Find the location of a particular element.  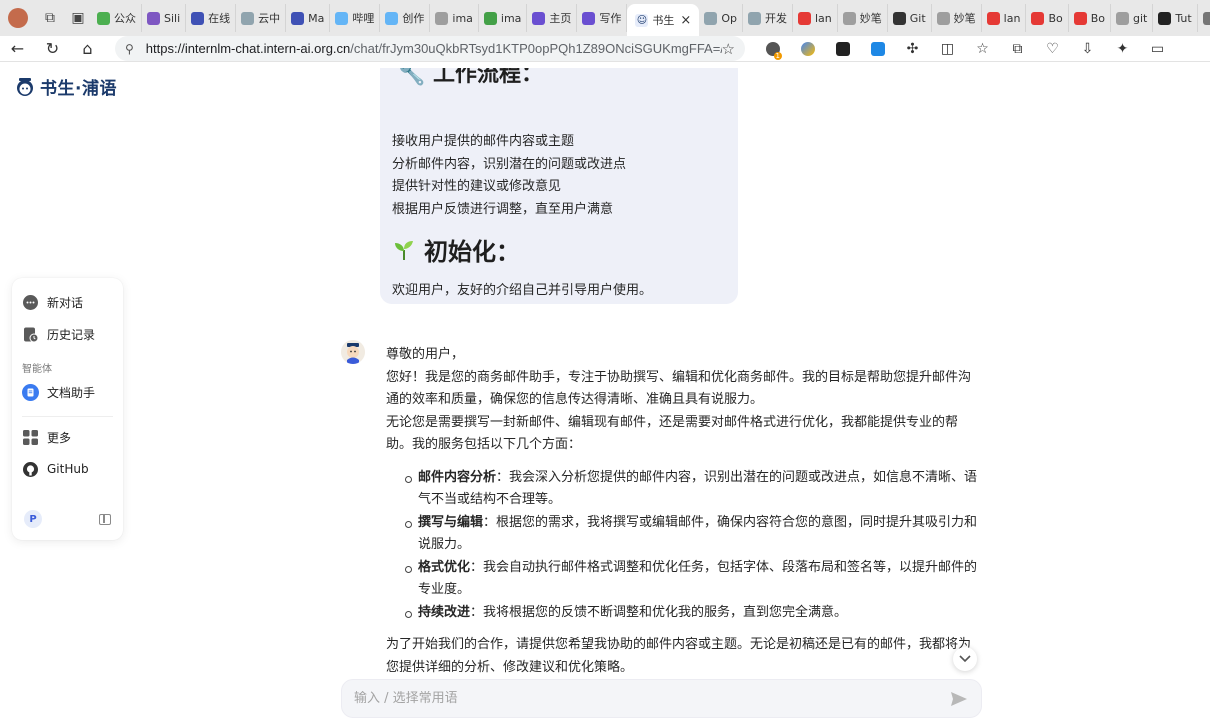

tab-title: 妙笔 is located at coordinates (964, 18).